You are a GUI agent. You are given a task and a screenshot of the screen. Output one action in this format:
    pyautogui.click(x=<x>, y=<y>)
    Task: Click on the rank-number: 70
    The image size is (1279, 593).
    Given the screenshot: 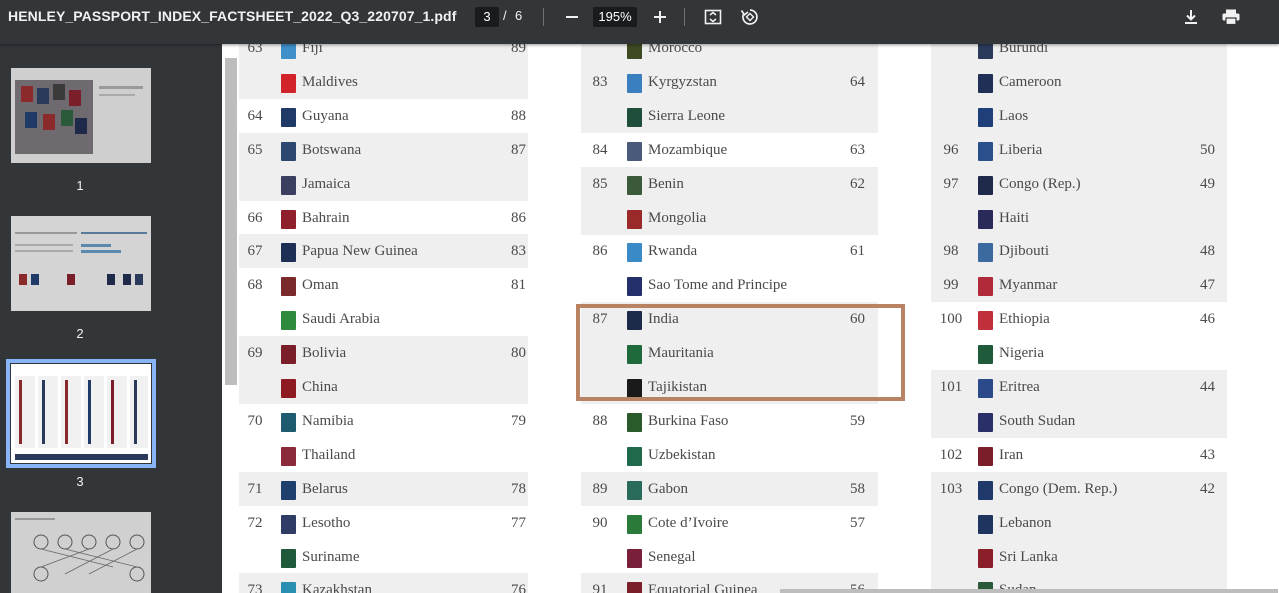 What is the action you would take?
    pyautogui.click(x=255, y=420)
    